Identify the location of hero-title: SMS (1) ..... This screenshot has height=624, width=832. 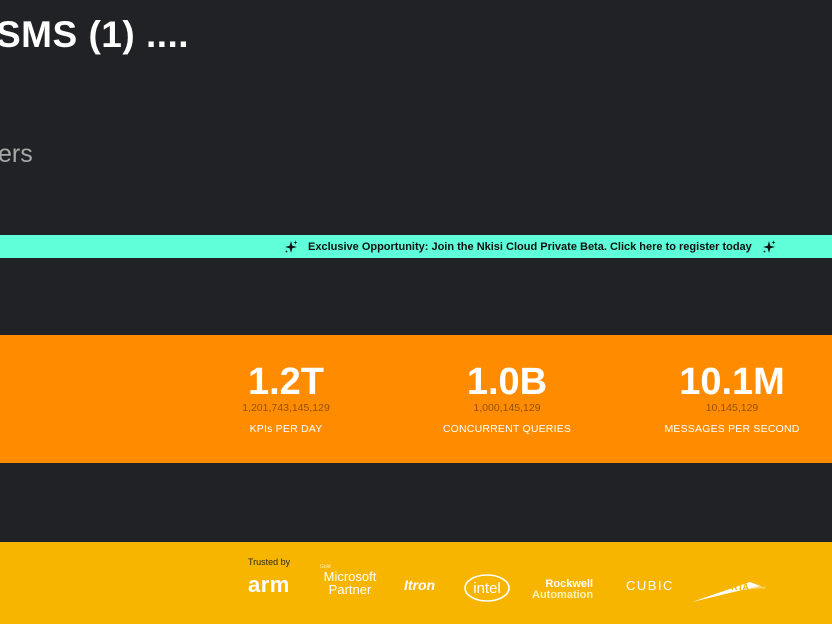
(95, 34).